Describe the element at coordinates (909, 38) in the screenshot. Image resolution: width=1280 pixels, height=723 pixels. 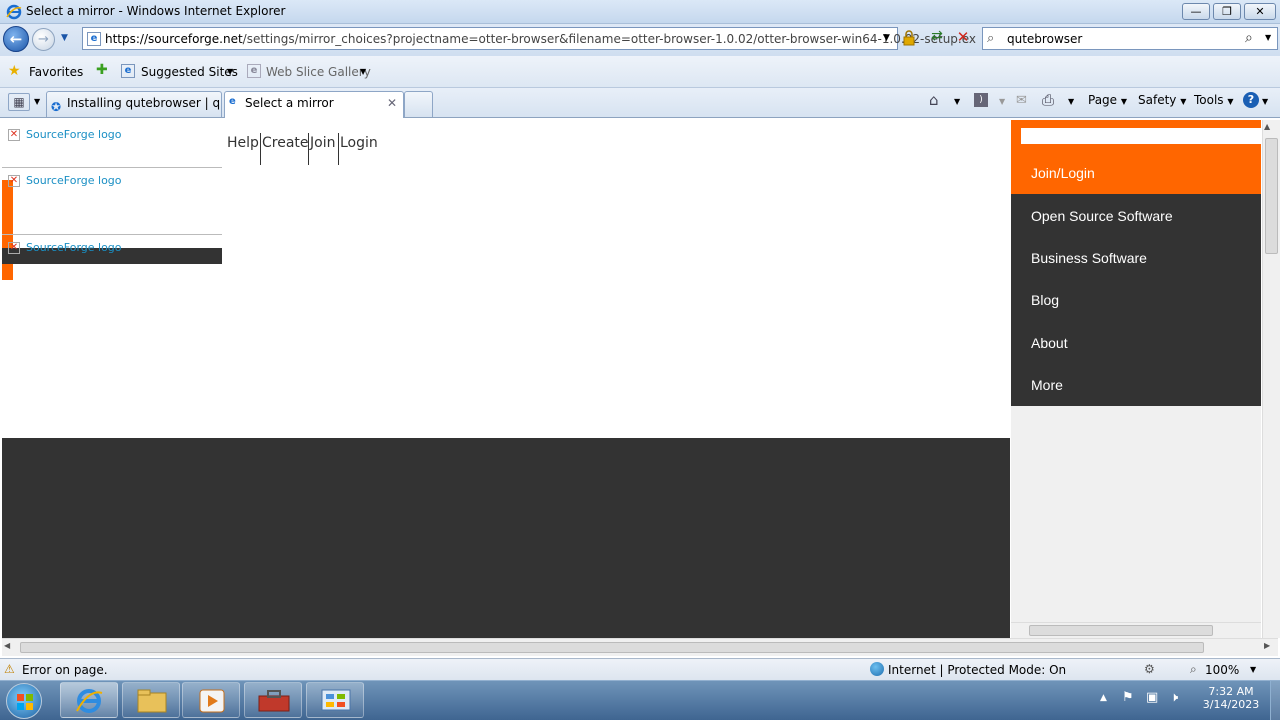
I see `lock-icon` at that location.